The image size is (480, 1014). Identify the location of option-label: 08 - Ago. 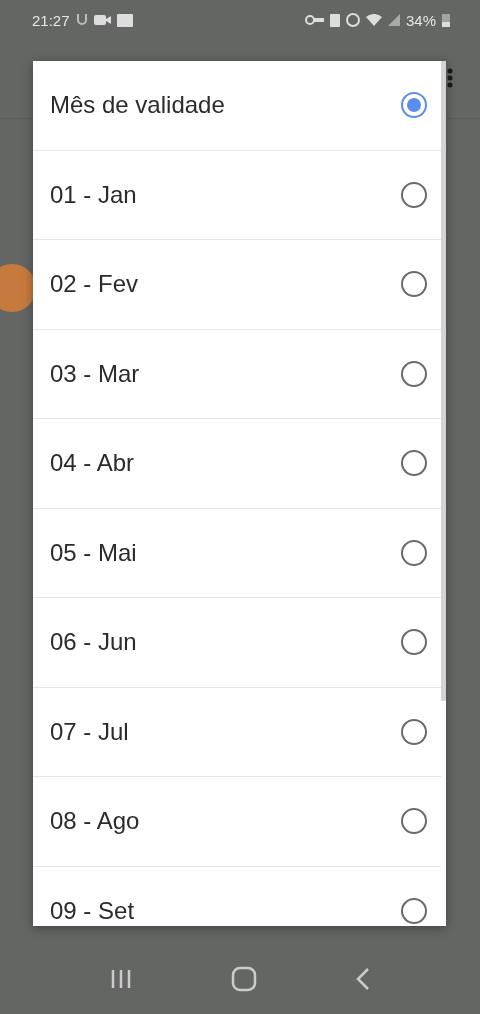
(95, 821).